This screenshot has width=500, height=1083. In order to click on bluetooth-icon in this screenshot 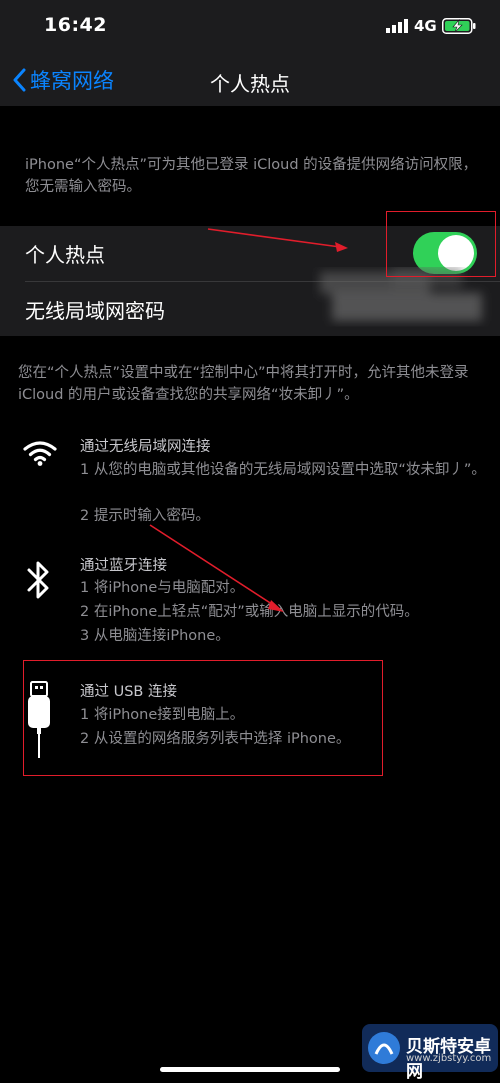, I will do `click(38, 580)`.